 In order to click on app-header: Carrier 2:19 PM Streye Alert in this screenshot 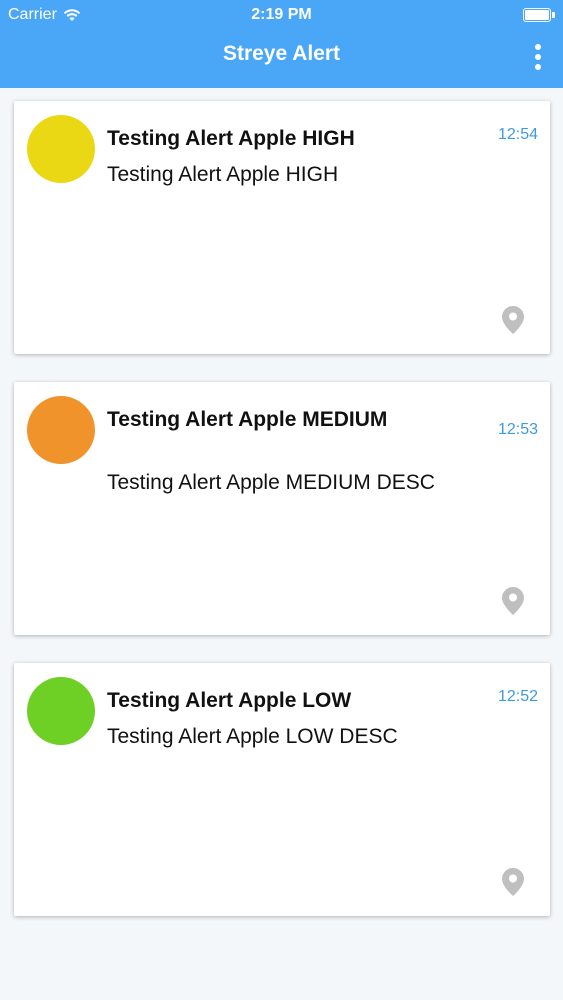, I will do `click(281, 44)`.